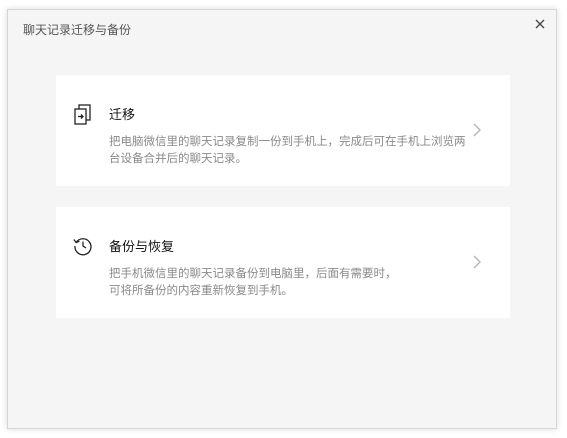 This screenshot has height=438, width=567. What do you see at coordinates (77, 30) in the screenshot?
I see `window-title: 聊天记录迁移与备份` at bounding box center [77, 30].